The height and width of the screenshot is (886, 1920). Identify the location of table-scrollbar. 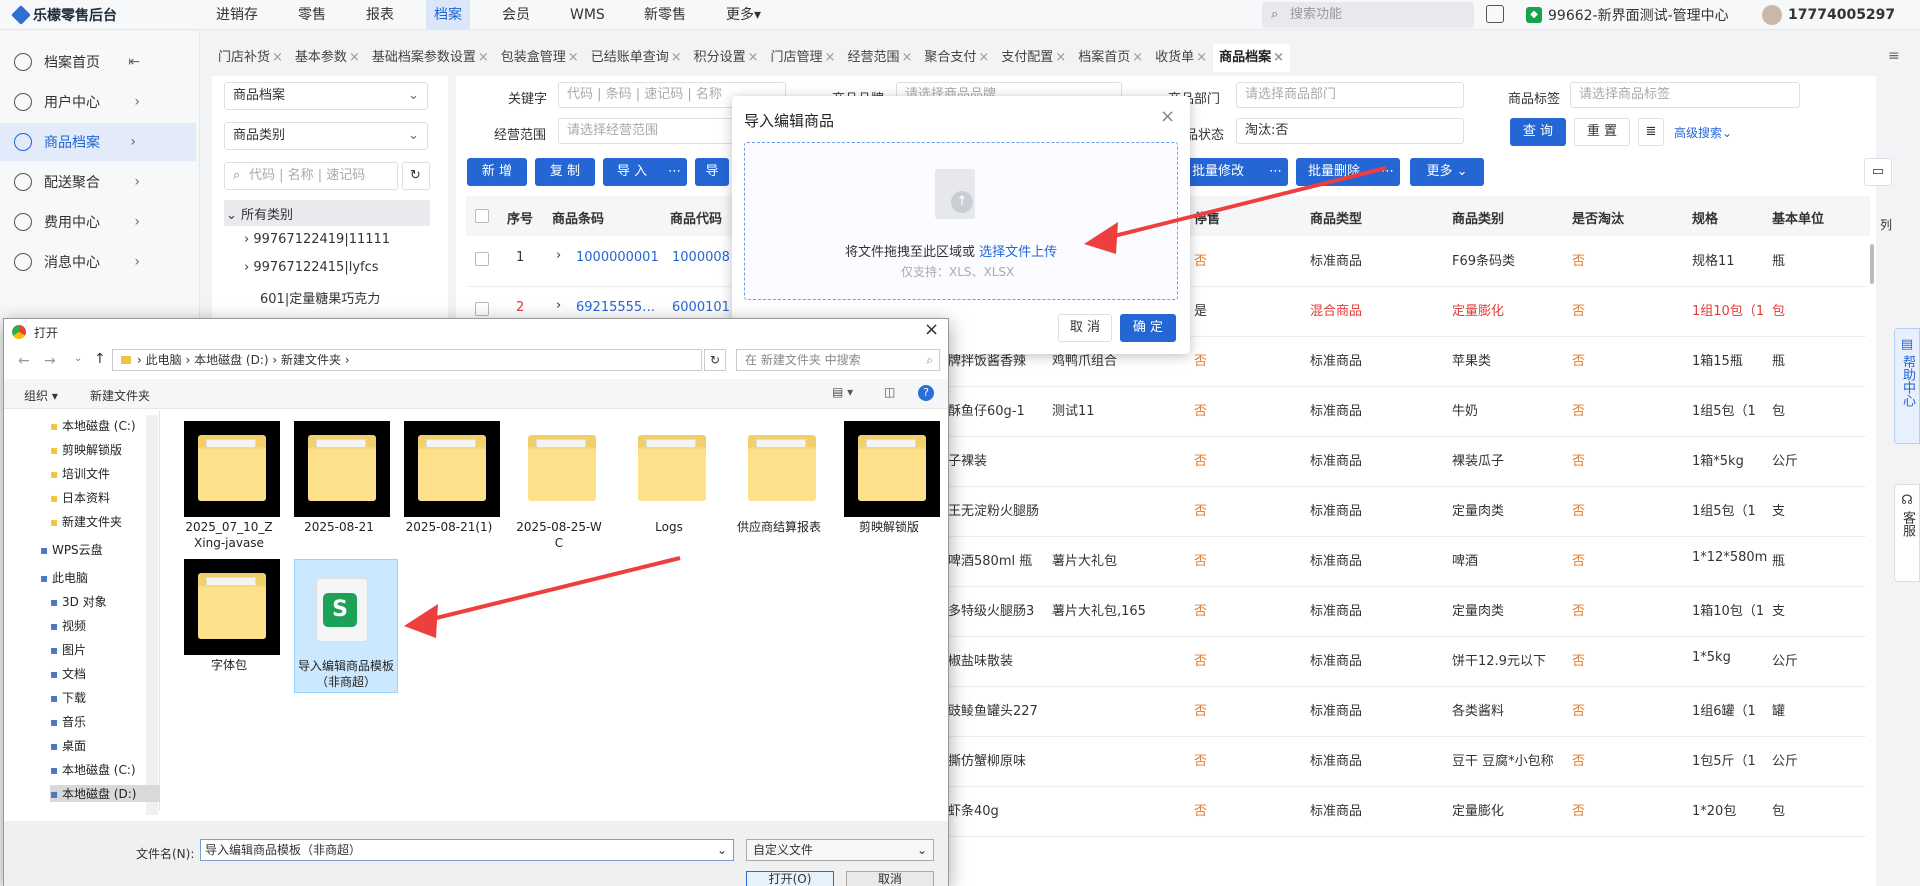
(1872, 264).